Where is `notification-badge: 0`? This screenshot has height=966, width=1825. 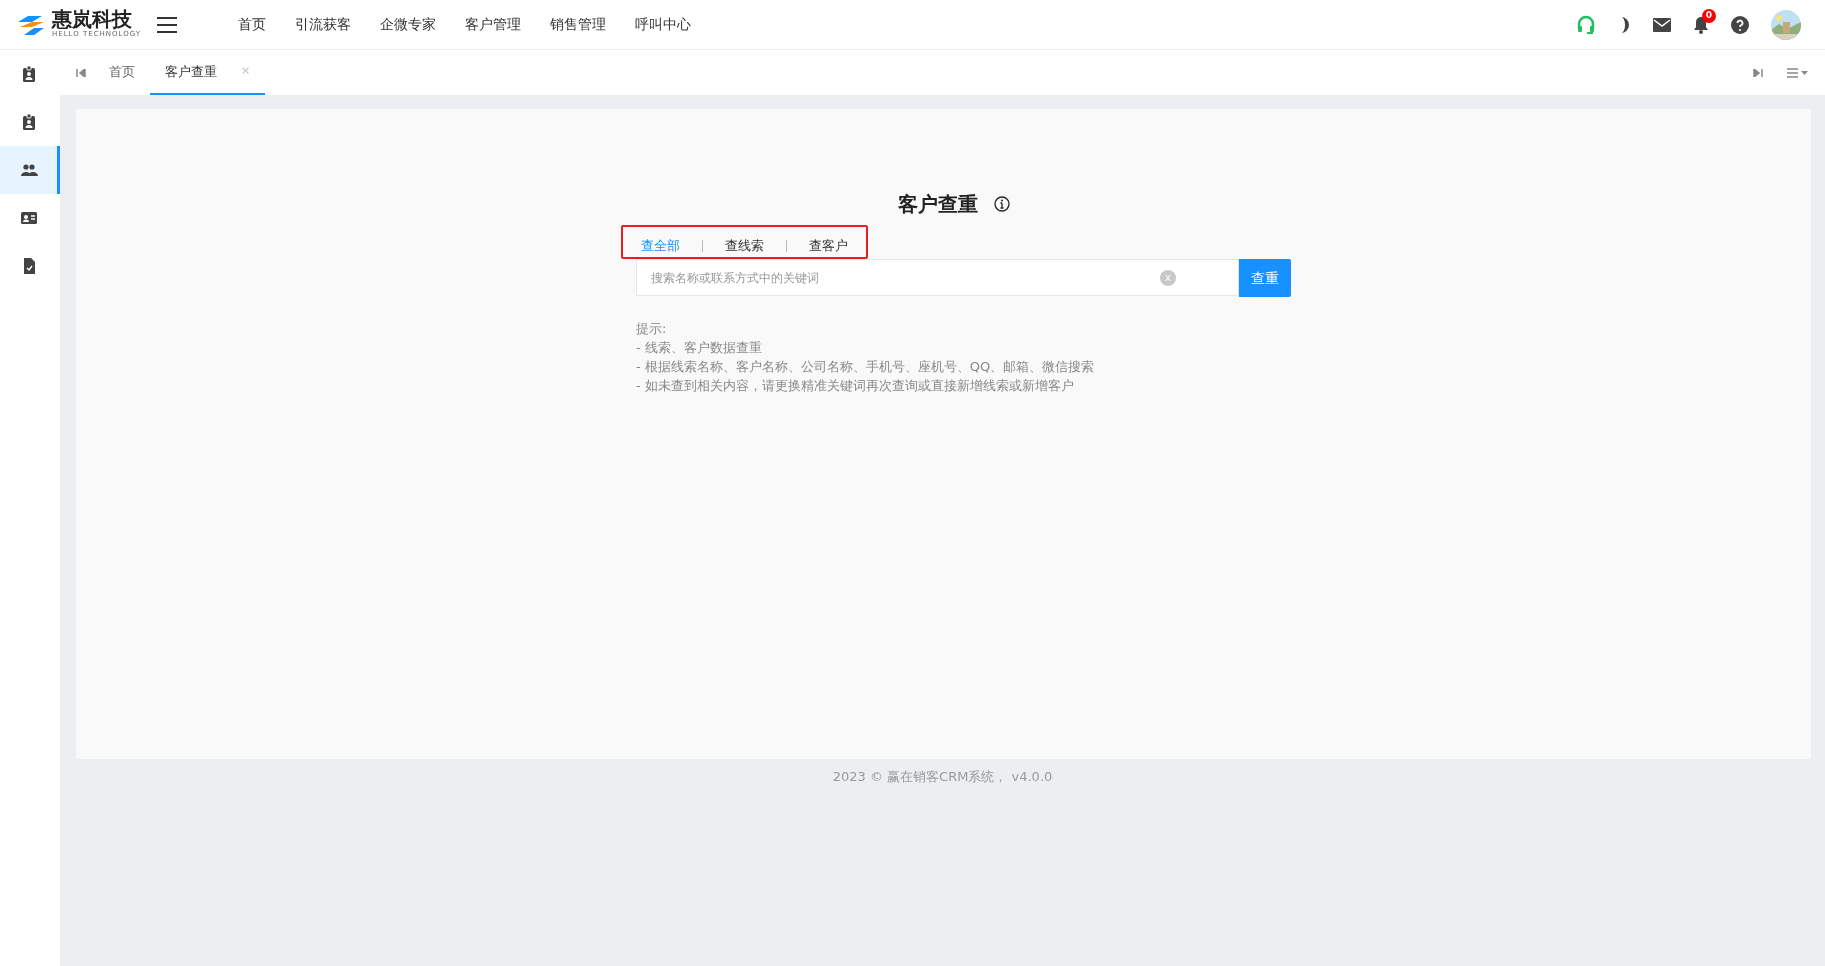 notification-badge: 0 is located at coordinates (1709, 15).